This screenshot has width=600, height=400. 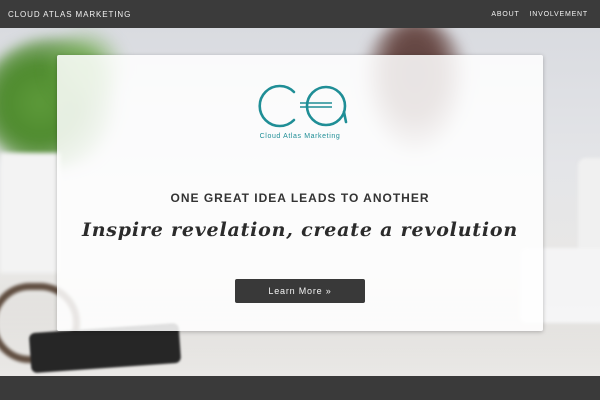 I want to click on logo-wordmark: Cloud Atlas Marketing, so click(x=300, y=136).